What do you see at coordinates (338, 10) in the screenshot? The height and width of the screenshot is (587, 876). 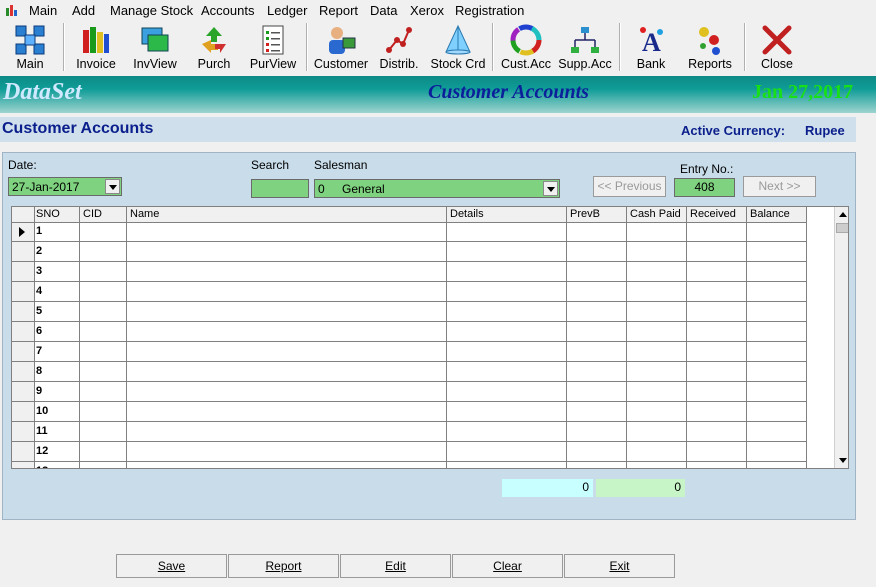 I see `menu-report: Report` at bounding box center [338, 10].